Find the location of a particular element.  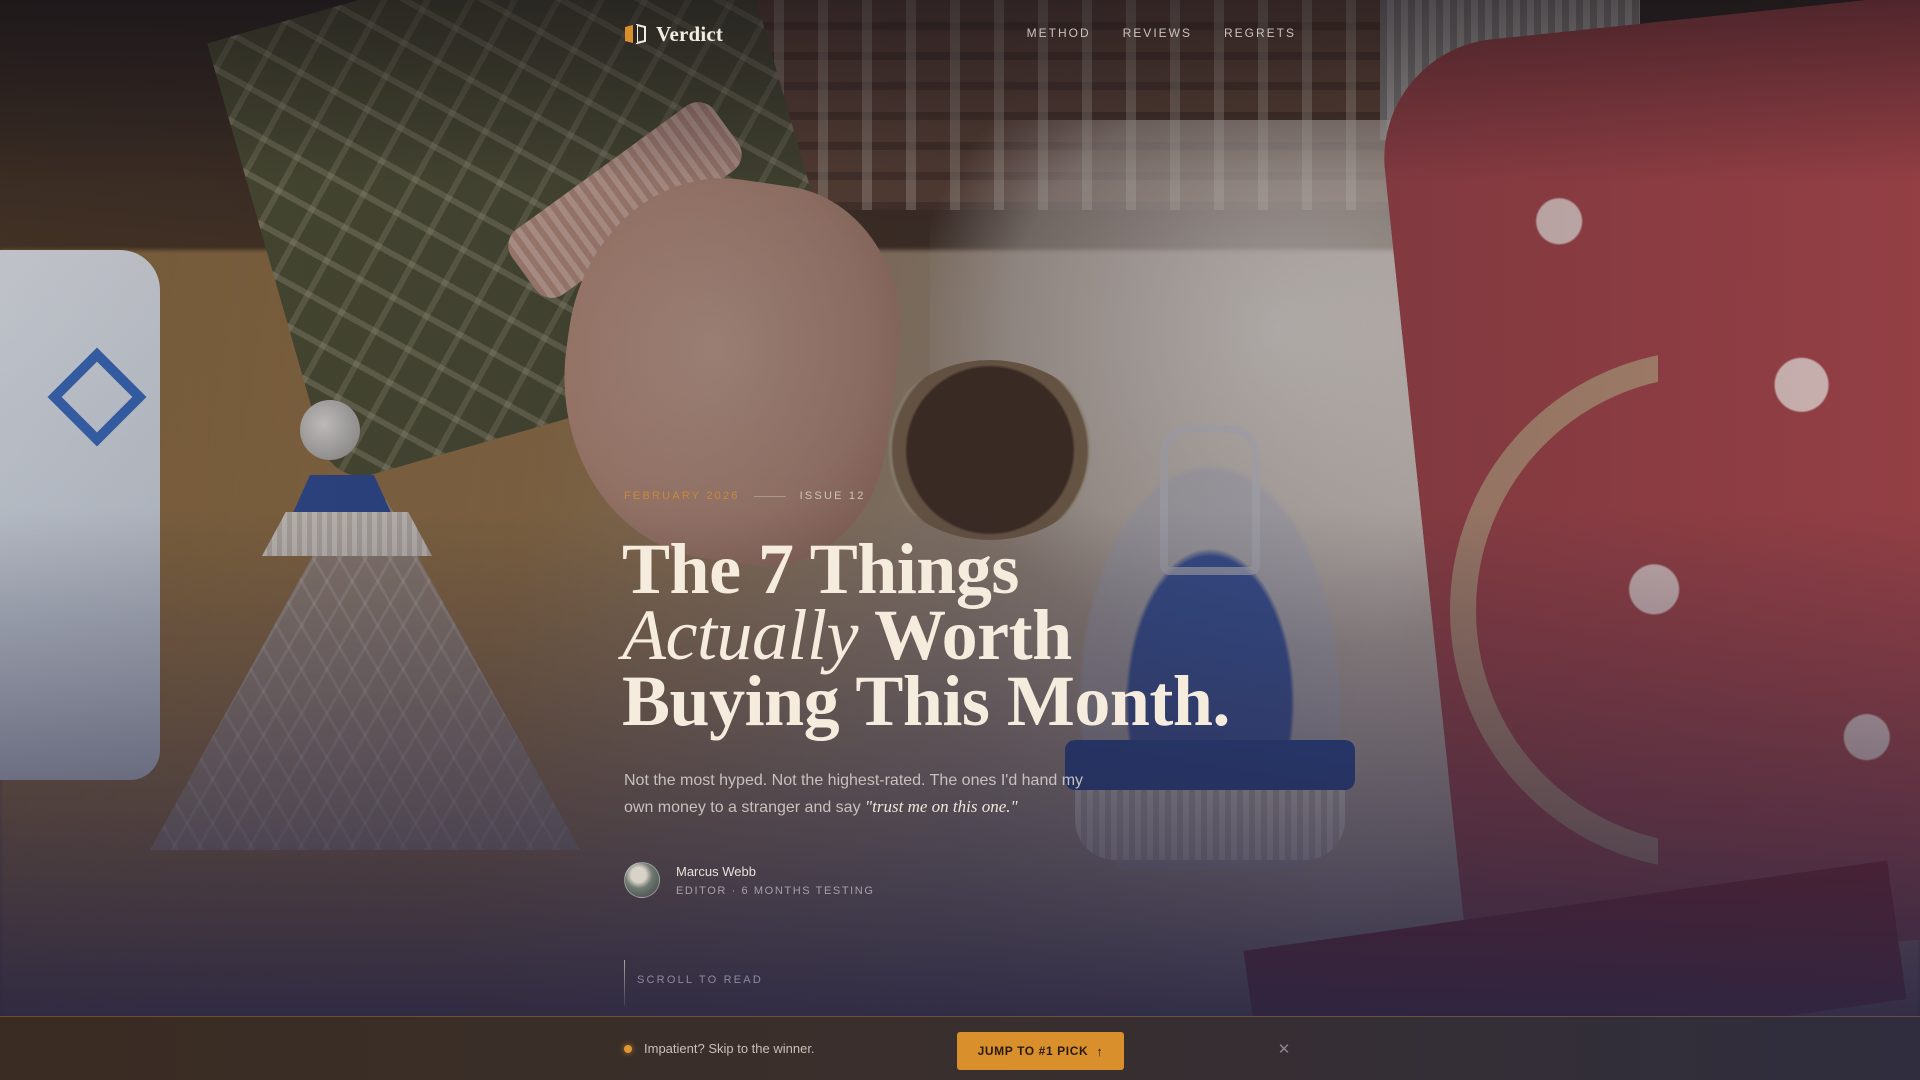

nav-links: METHOD REVIEWS REGRETS is located at coordinates (1161, 33).